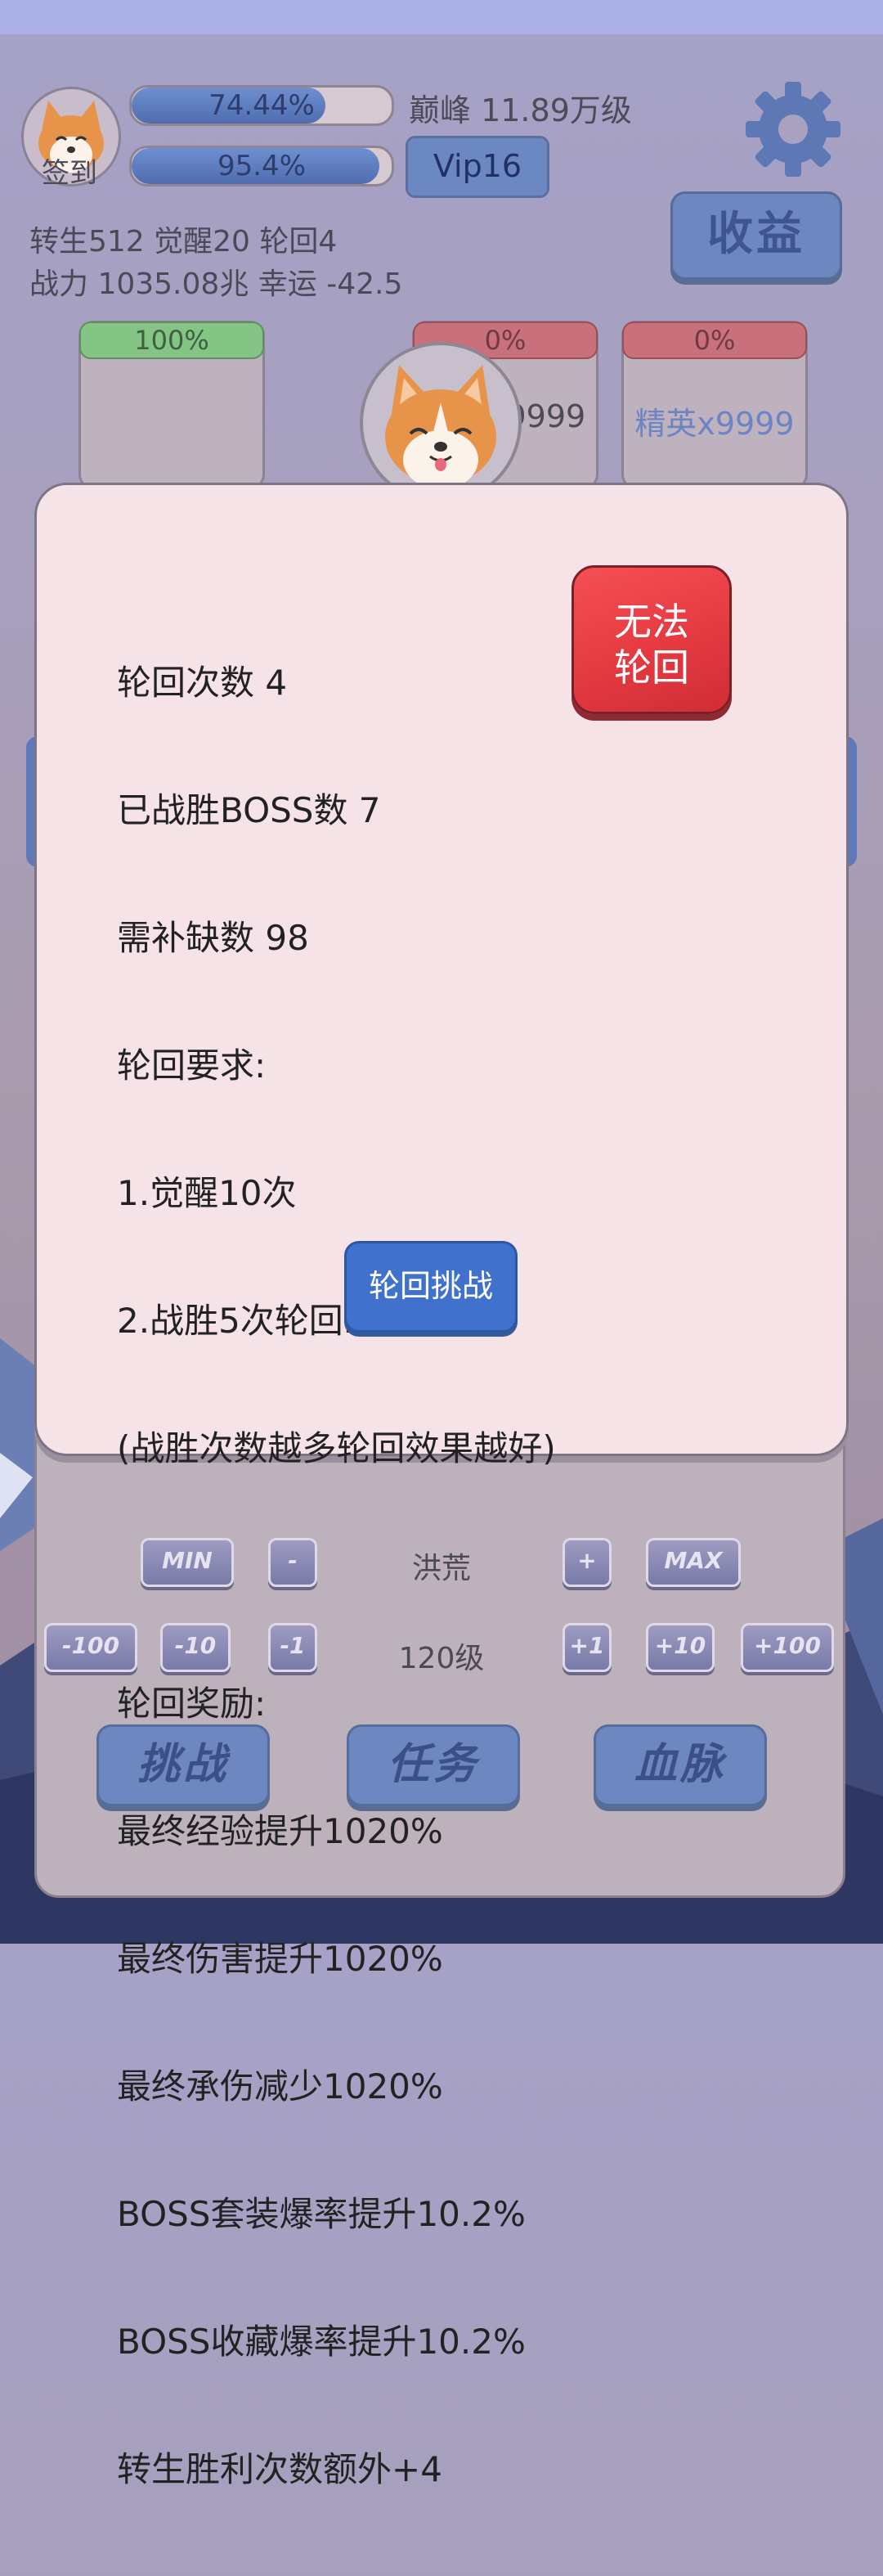  What do you see at coordinates (714, 405) in the screenshot?
I see `stage-card-3: 0% 精英x9999` at bounding box center [714, 405].